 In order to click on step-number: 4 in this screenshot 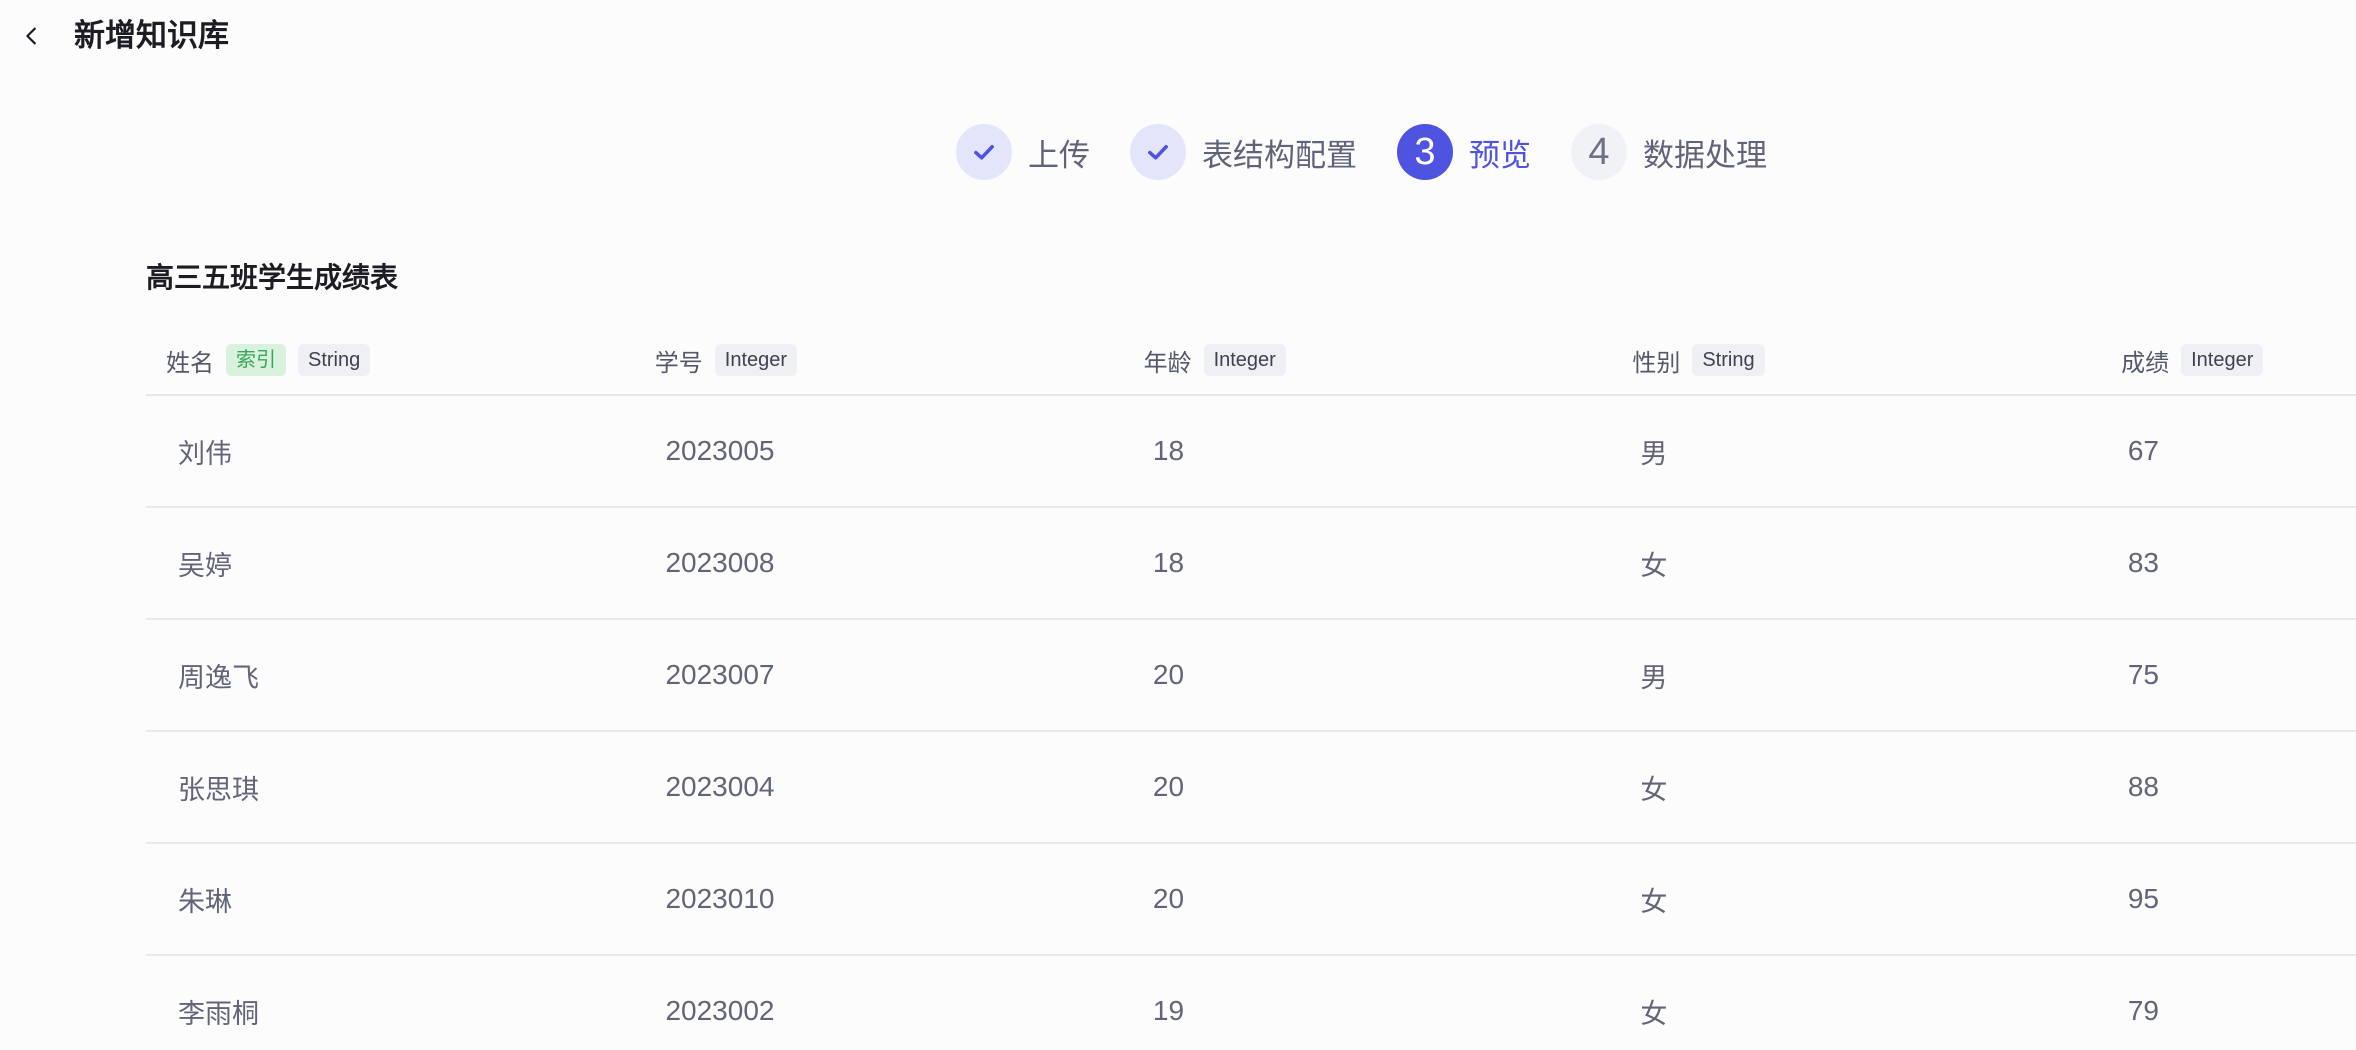, I will do `click(1599, 152)`.